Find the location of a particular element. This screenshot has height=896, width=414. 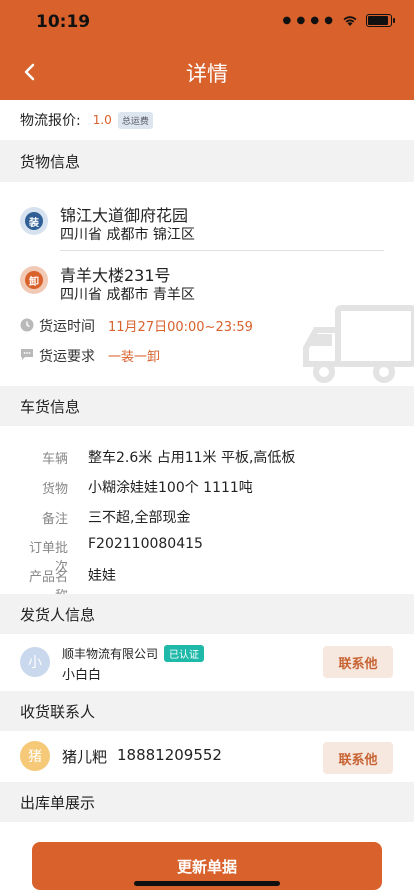

load-address-name: 锦江大道御府花园 is located at coordinates (124, 215).